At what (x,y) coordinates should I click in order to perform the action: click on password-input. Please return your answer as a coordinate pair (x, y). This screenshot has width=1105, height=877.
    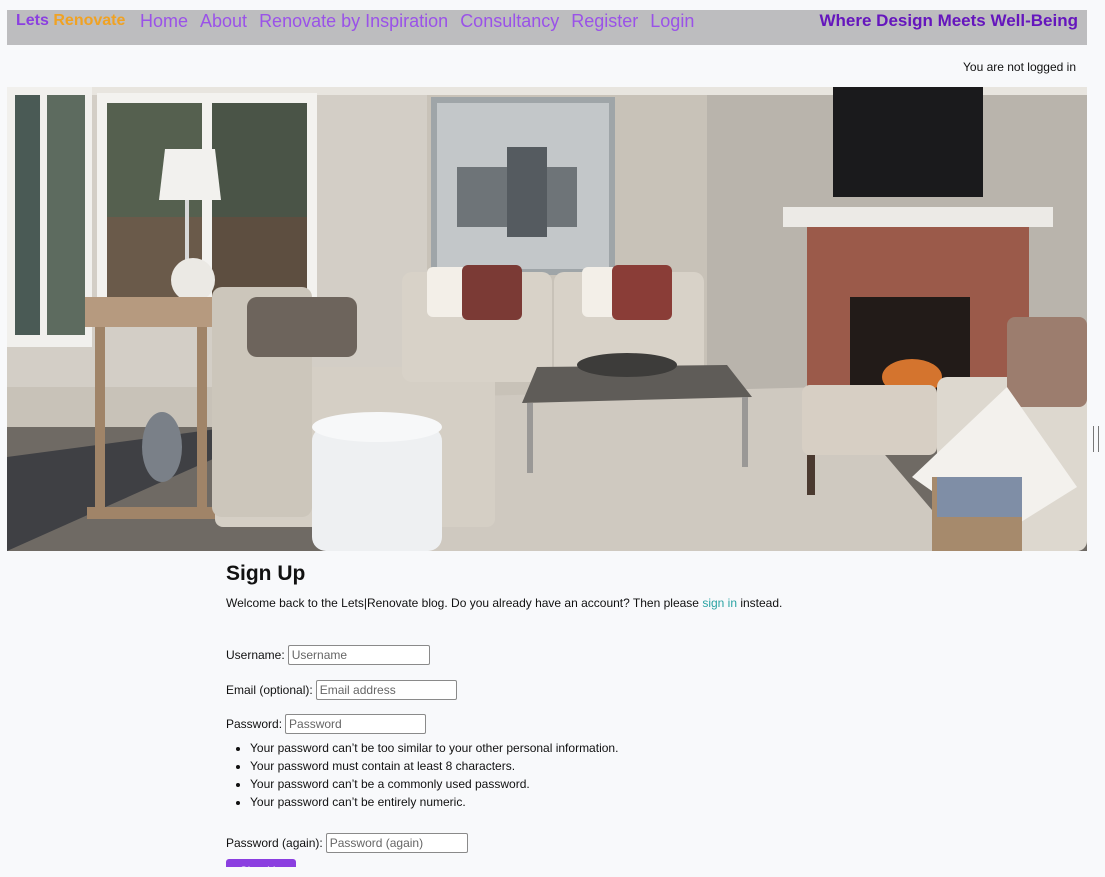
    Looking at the image, I should click on (356, 724).